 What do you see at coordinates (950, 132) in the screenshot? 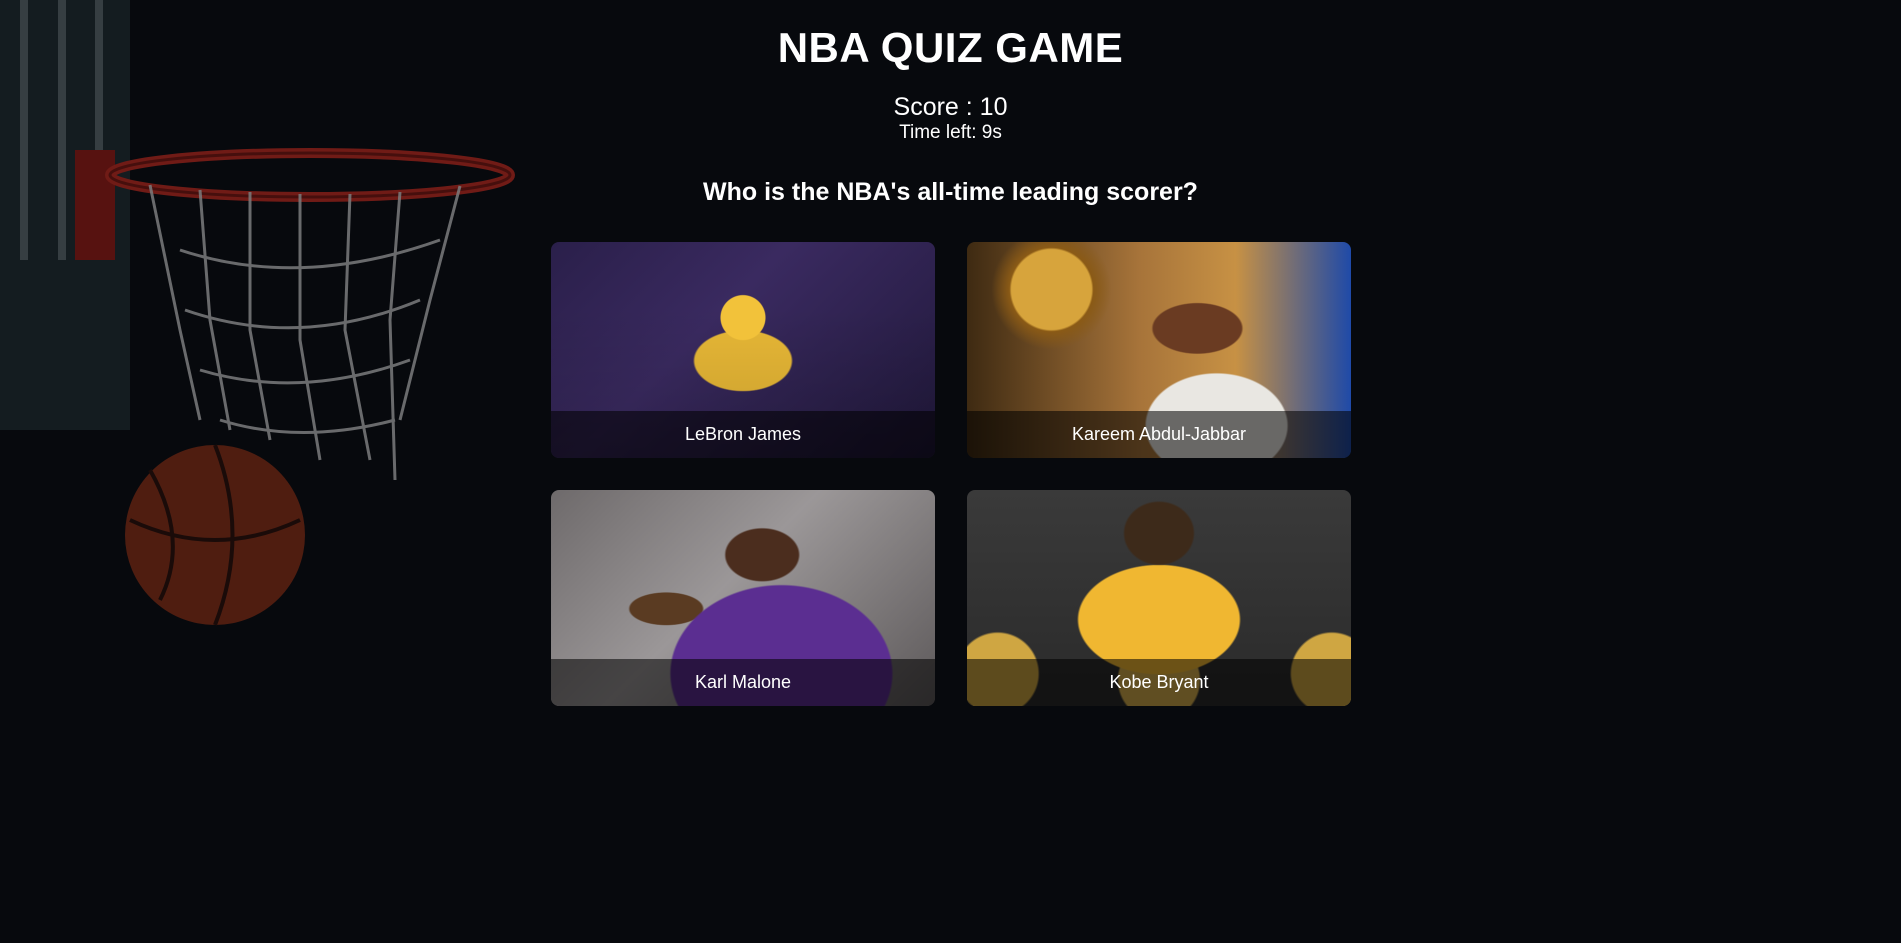
I see `time-left-display: Time left: 9s` at bounding box center [950, 132].